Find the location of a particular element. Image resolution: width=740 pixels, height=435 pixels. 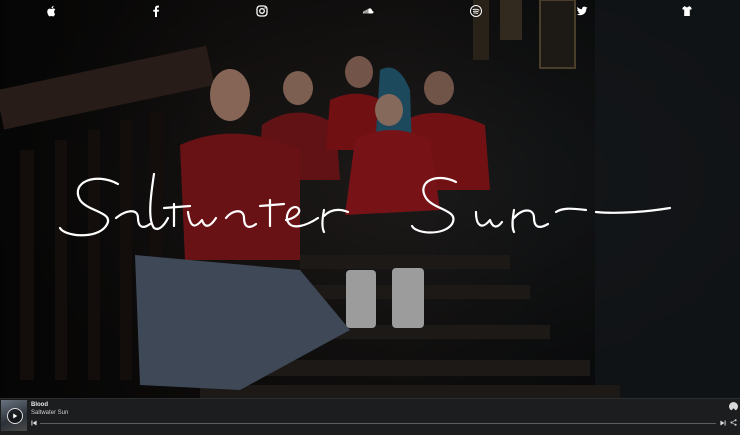

twitter-icon is located at coordinates (582, 11).